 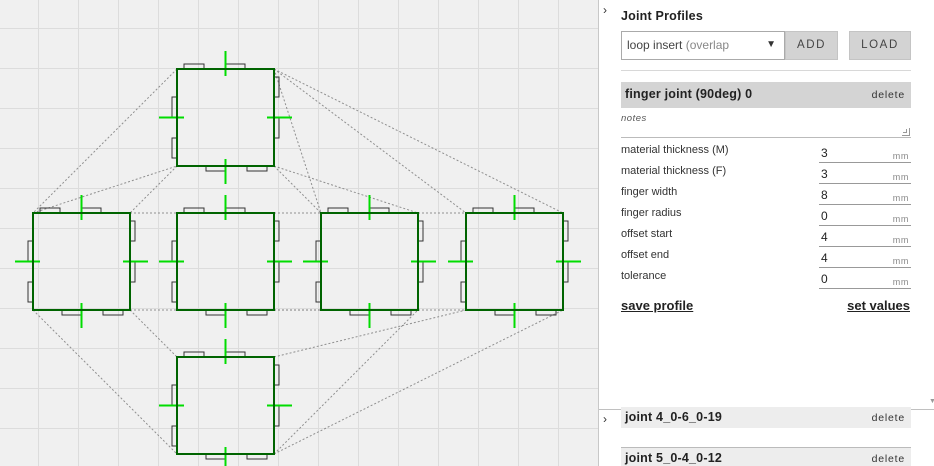 I want to click on select-value: loop insert, so click(x=655, y=45).